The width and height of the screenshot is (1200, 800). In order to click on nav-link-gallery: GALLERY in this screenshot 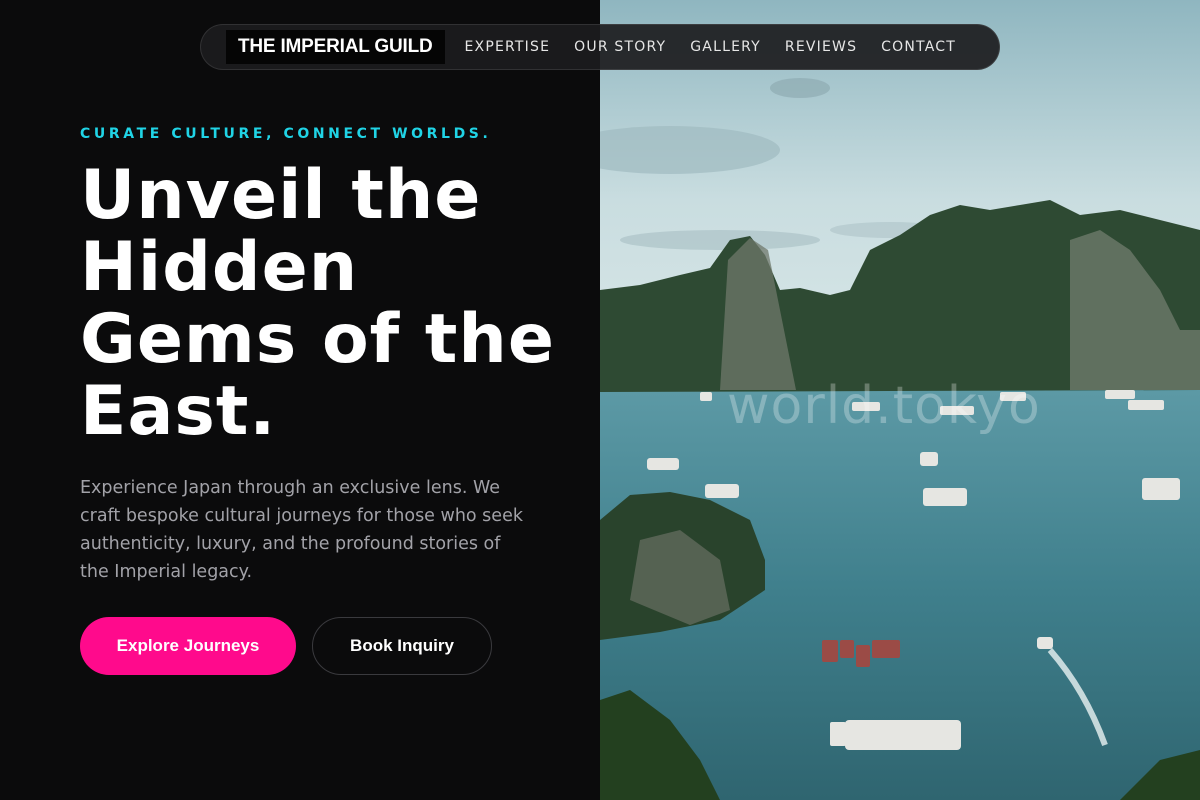, I will do `click(725, 47)`.